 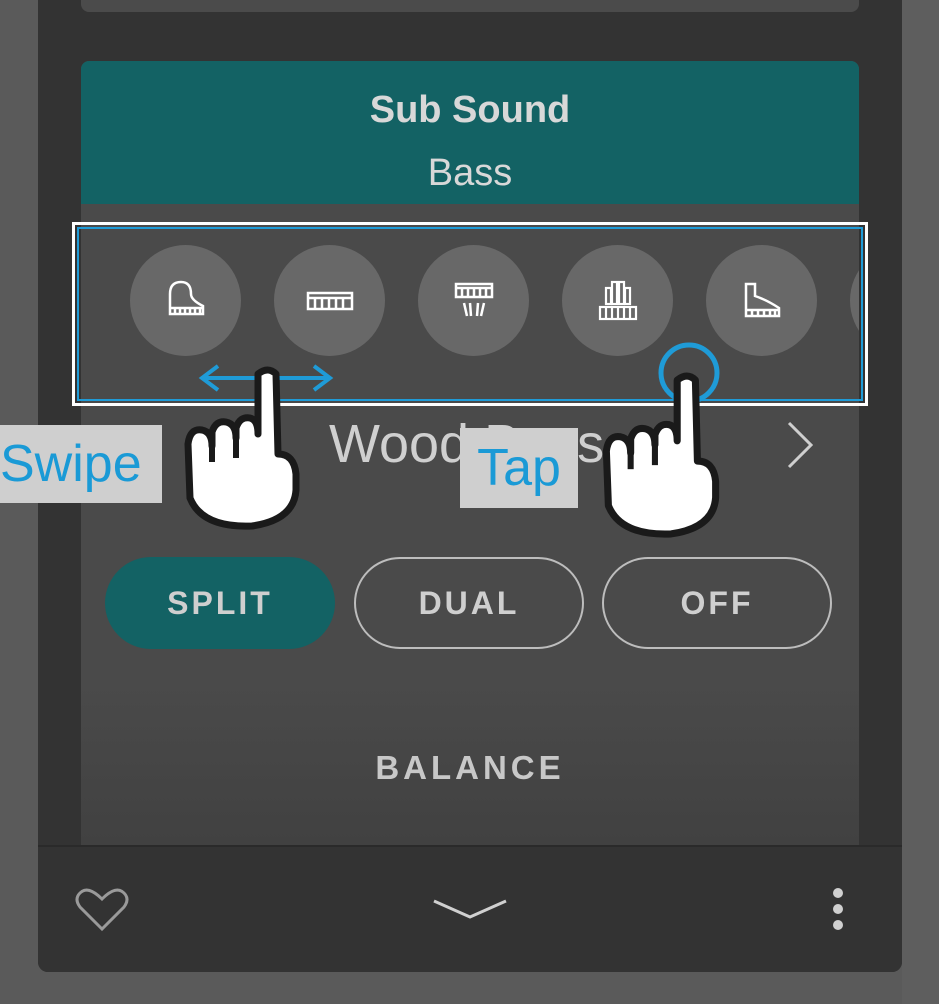 I want to click on swipe-hand-icon, so click(x=242, y=448).